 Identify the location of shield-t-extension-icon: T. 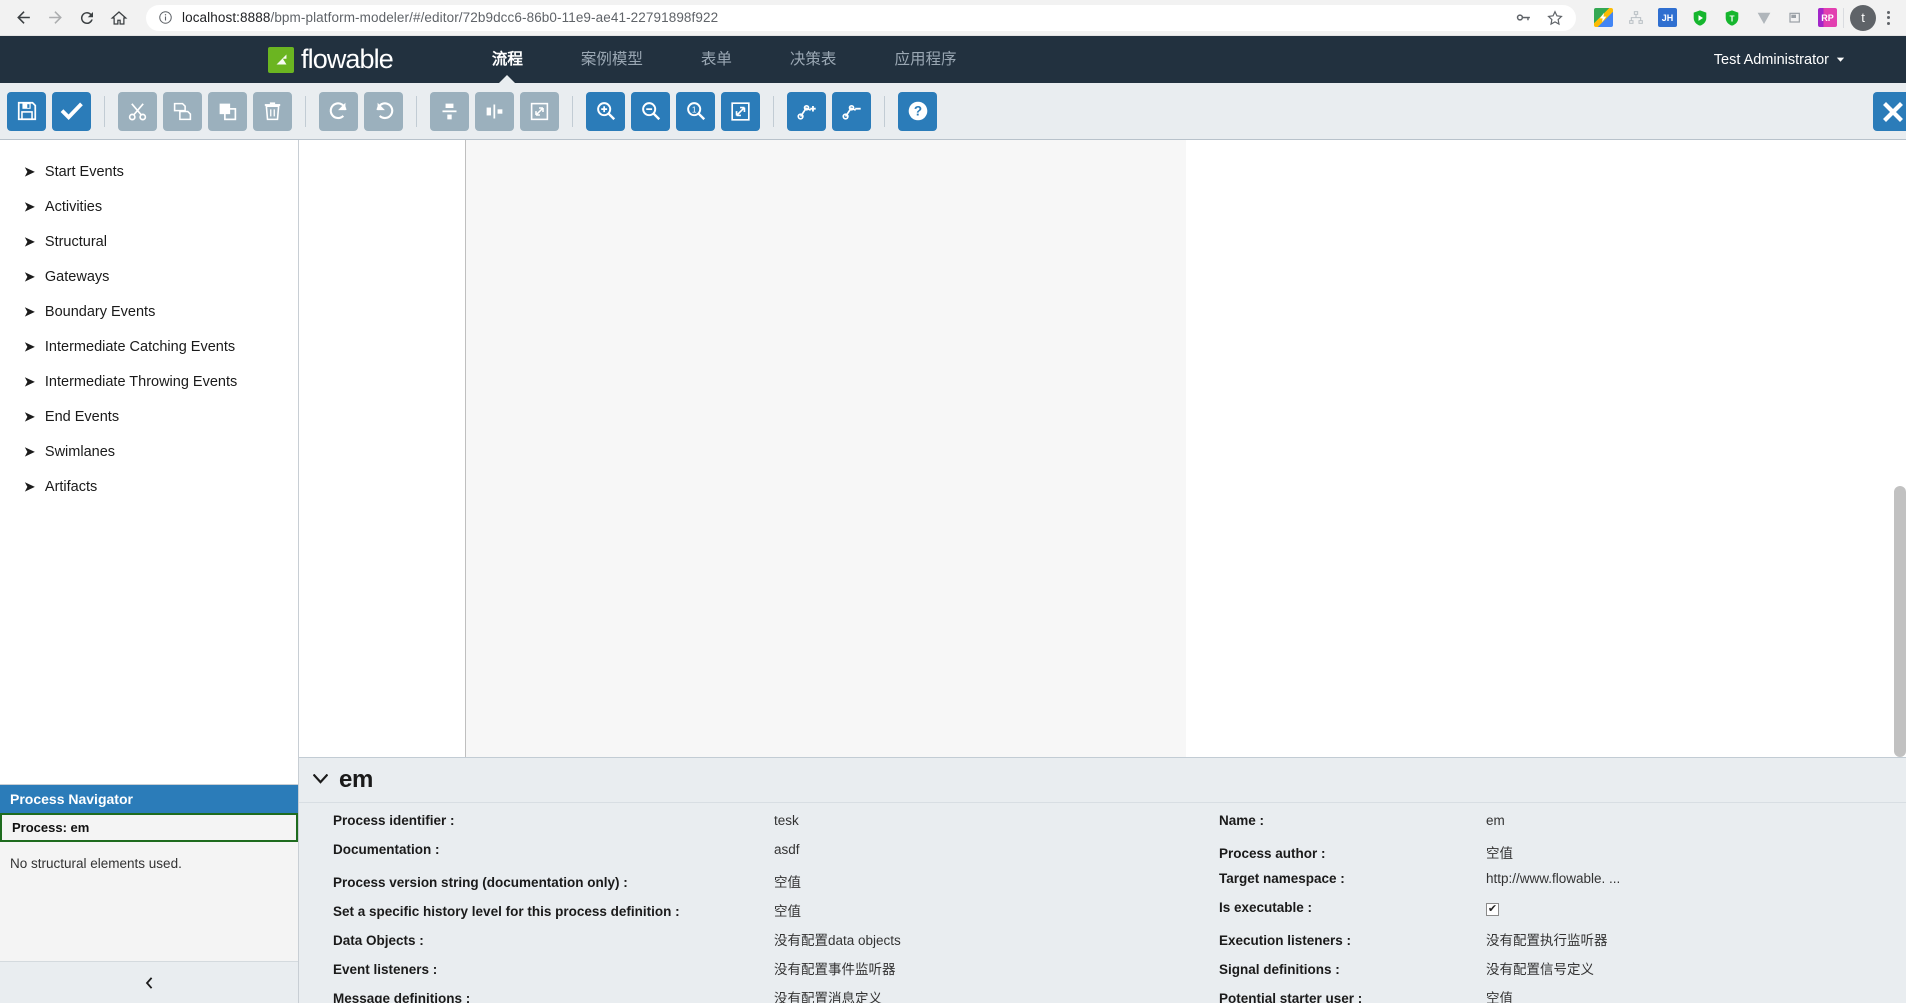
(1731, 17).